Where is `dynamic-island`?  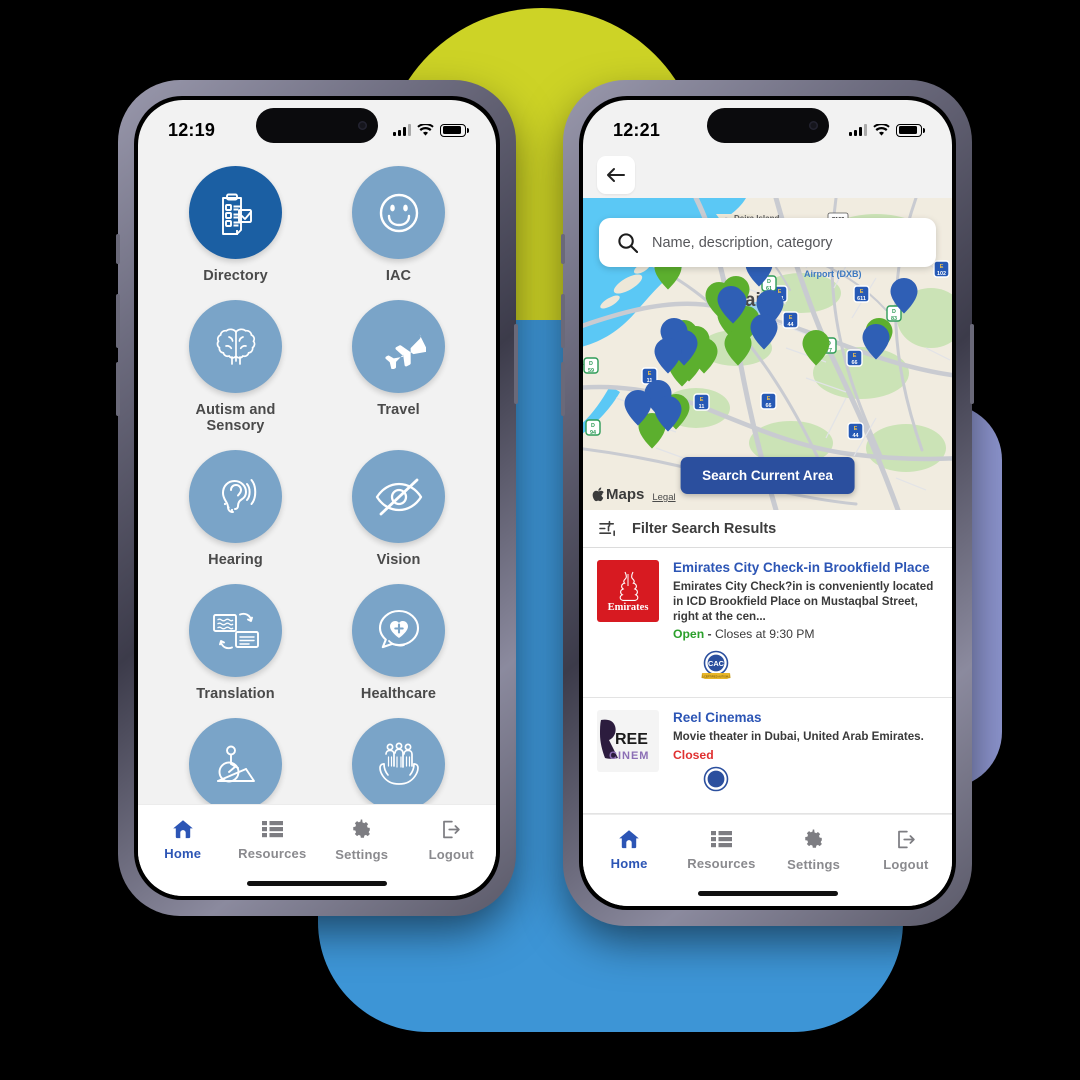
dynamic-island is located at coordinates (767, 125).